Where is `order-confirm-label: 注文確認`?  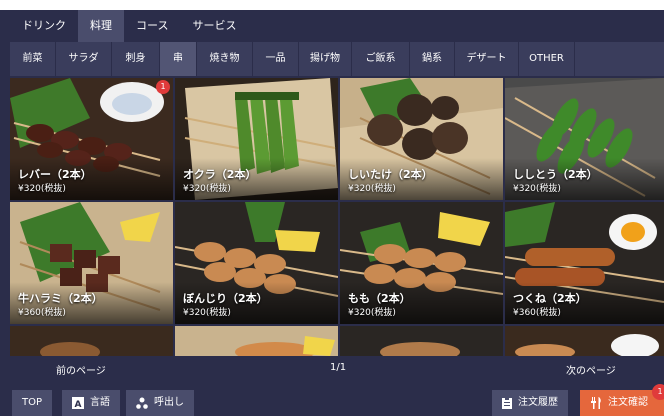 order-confirm-label: 注文確認 is located at coordinates (628, 402).